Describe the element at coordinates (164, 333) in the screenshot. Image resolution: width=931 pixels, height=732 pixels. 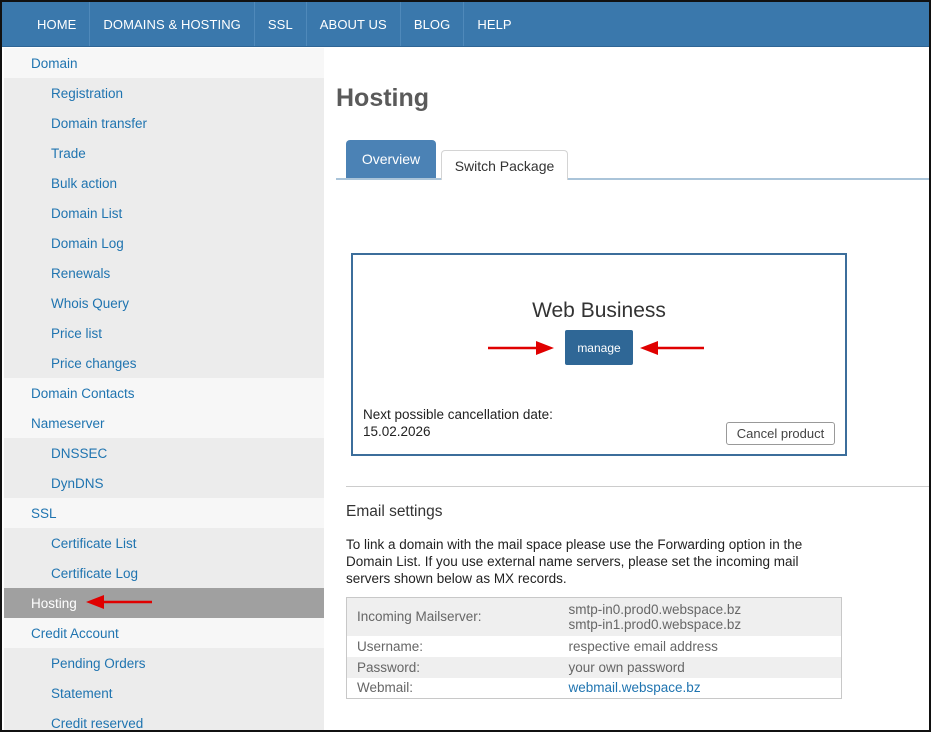
I see `sidebar-item-price-list: Price list` at that location.